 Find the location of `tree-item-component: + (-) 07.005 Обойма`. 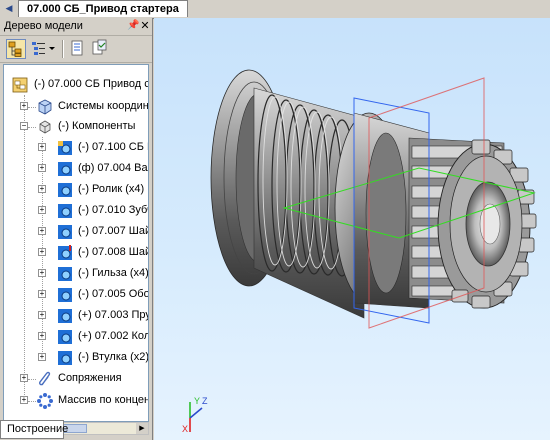

tree-item-component: + (-) 07.005 Обойма is located at coordinates (76, 295).